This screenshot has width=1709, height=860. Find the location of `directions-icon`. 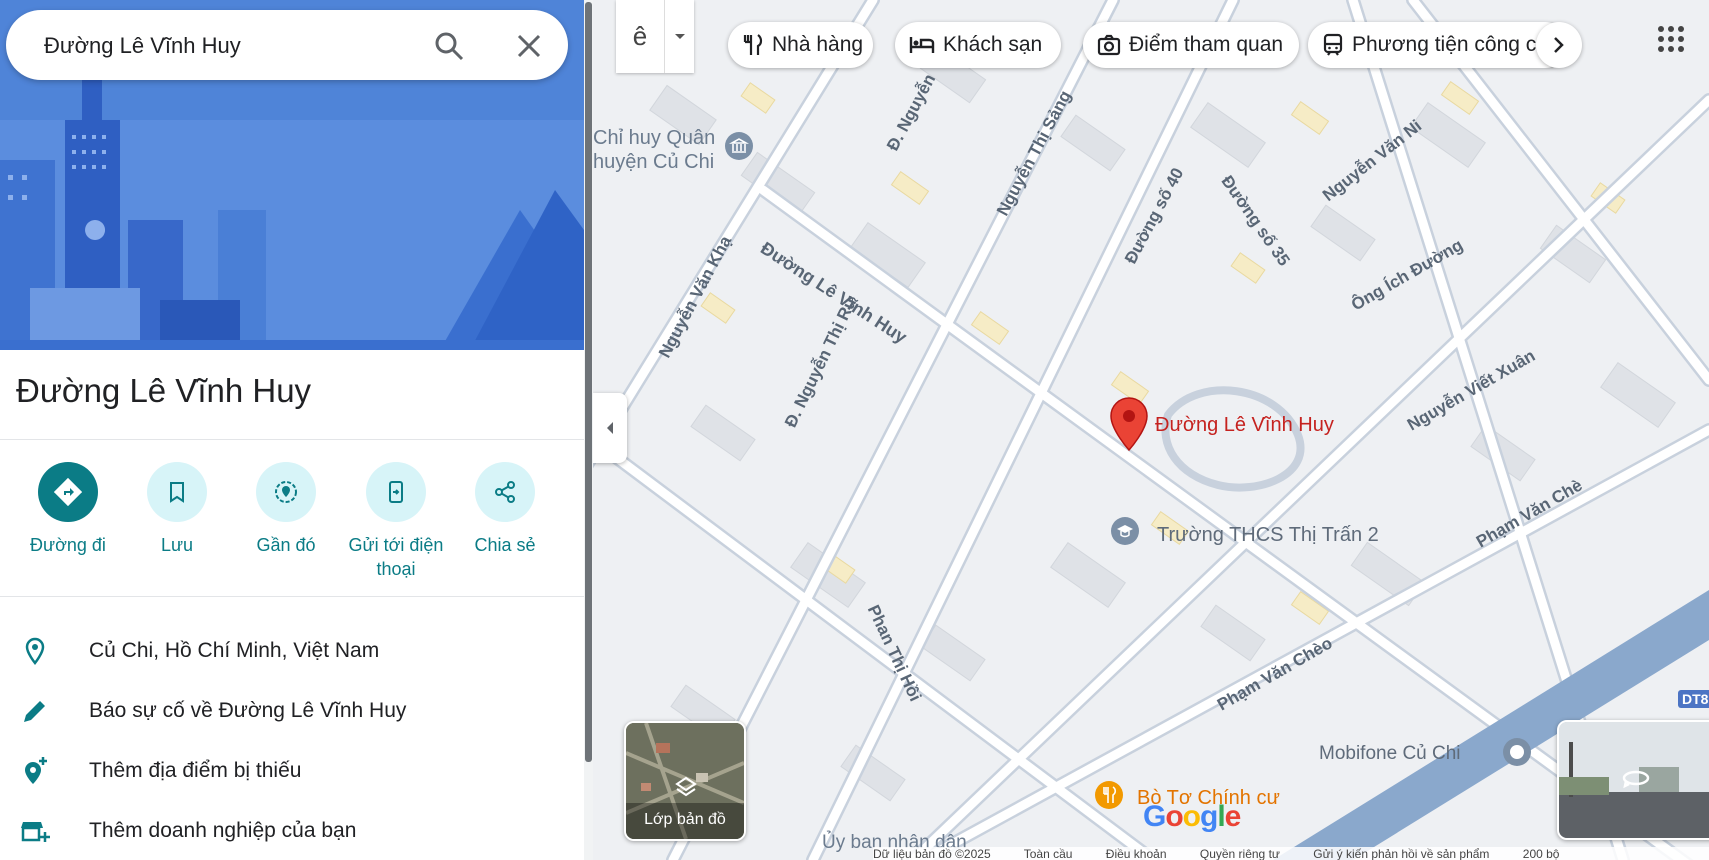

directions-icon is located at coordinates (68, 492).